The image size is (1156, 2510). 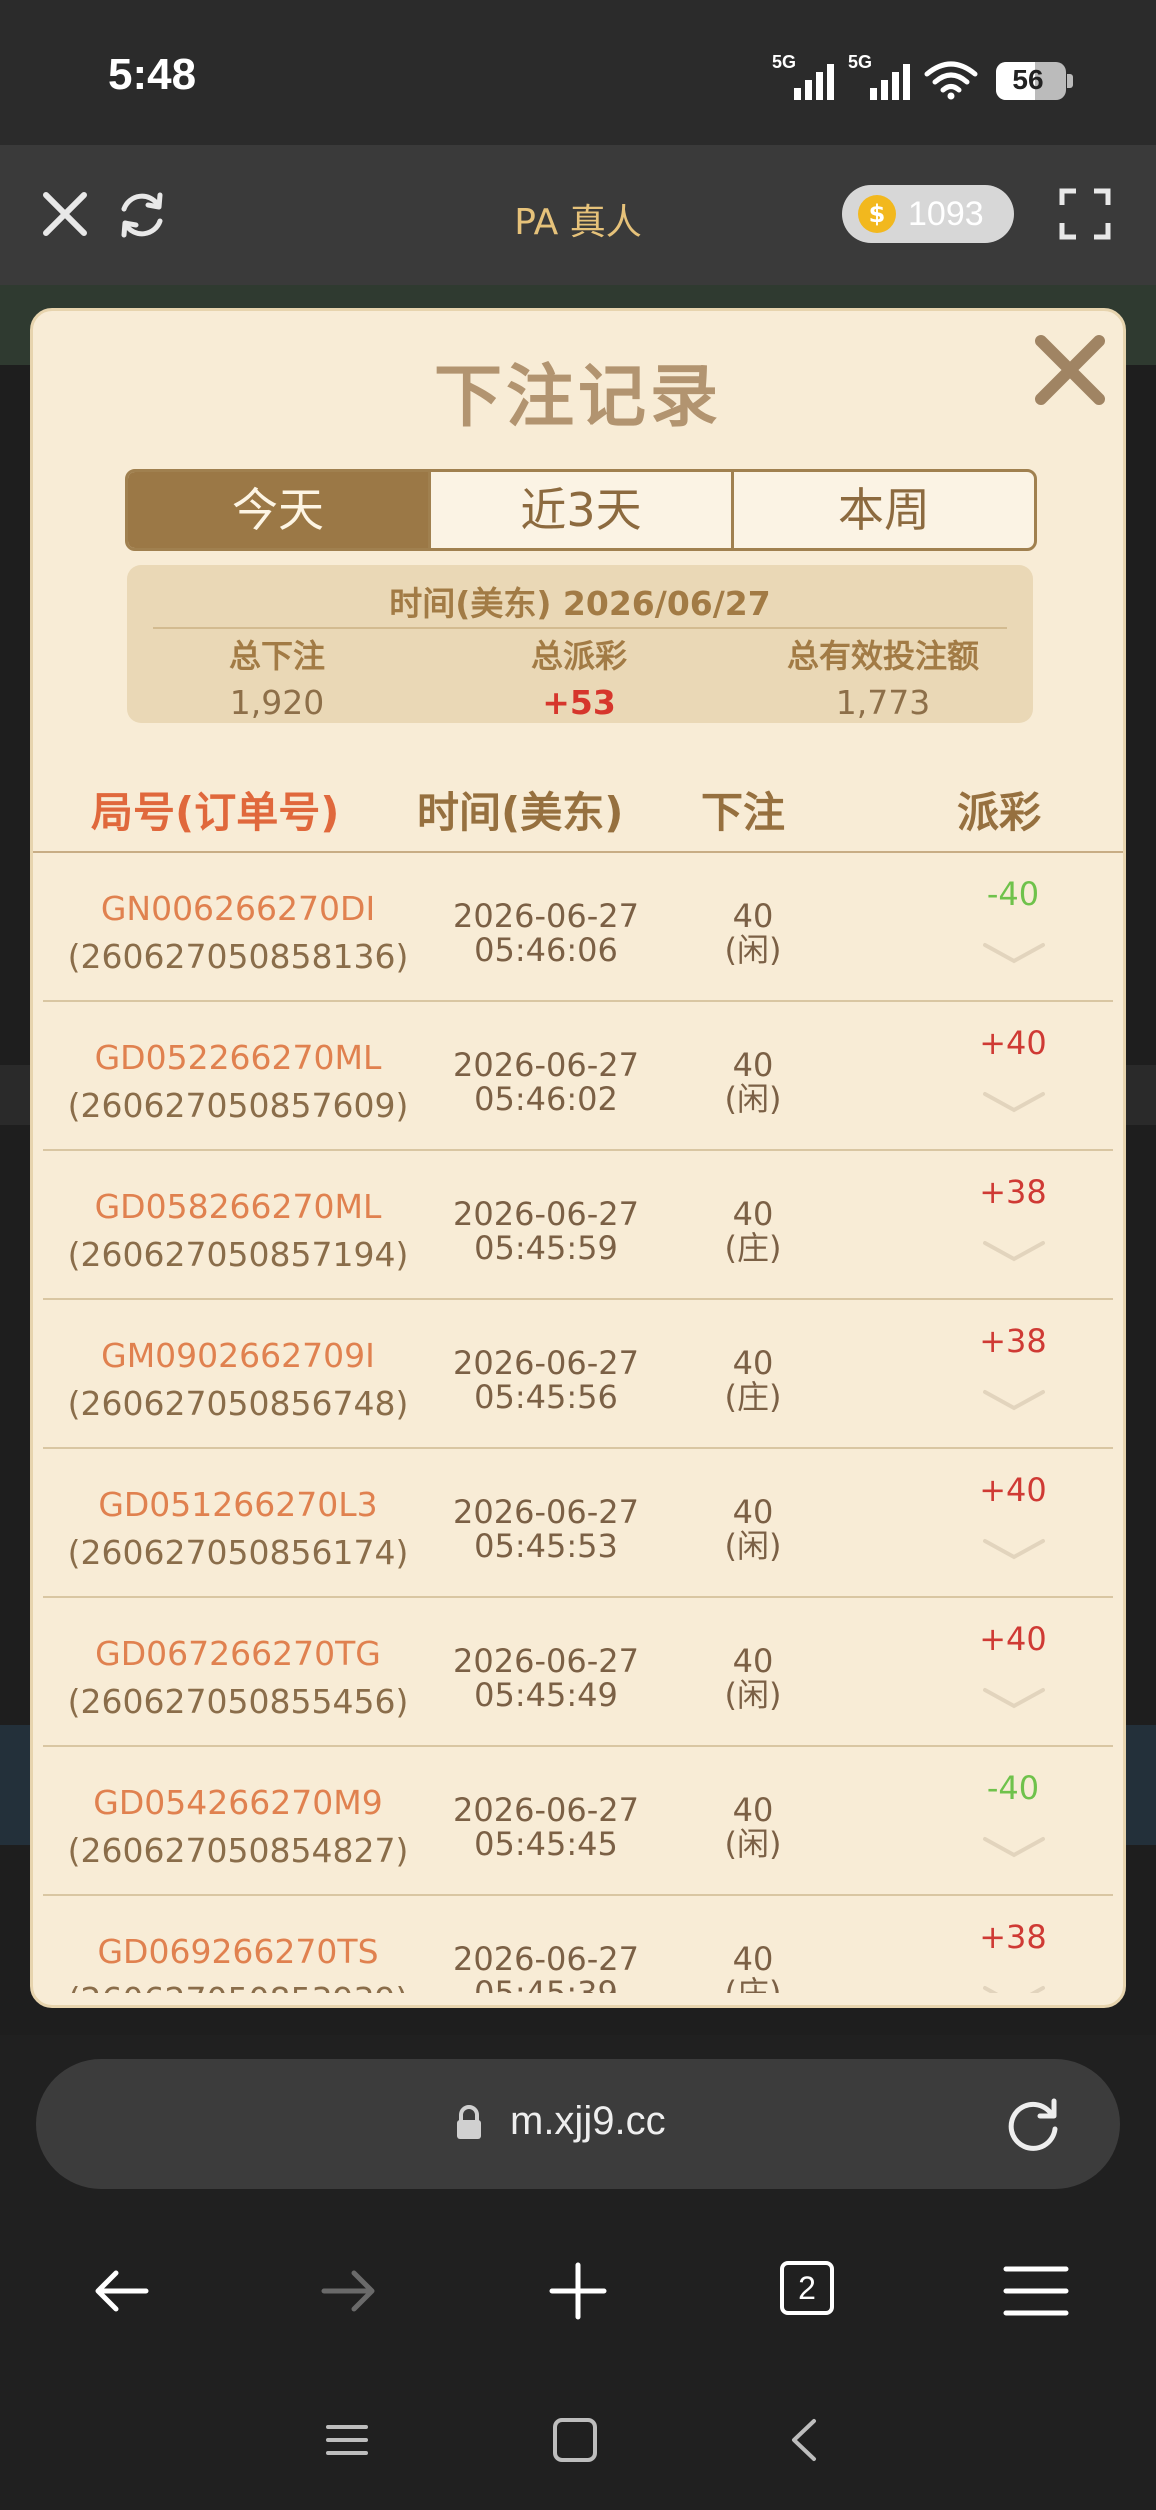 What do you see at coordinates (999, 812) in the screenshot?
I see `column-header-payout: 派彩` at bounding box center [999, 812].